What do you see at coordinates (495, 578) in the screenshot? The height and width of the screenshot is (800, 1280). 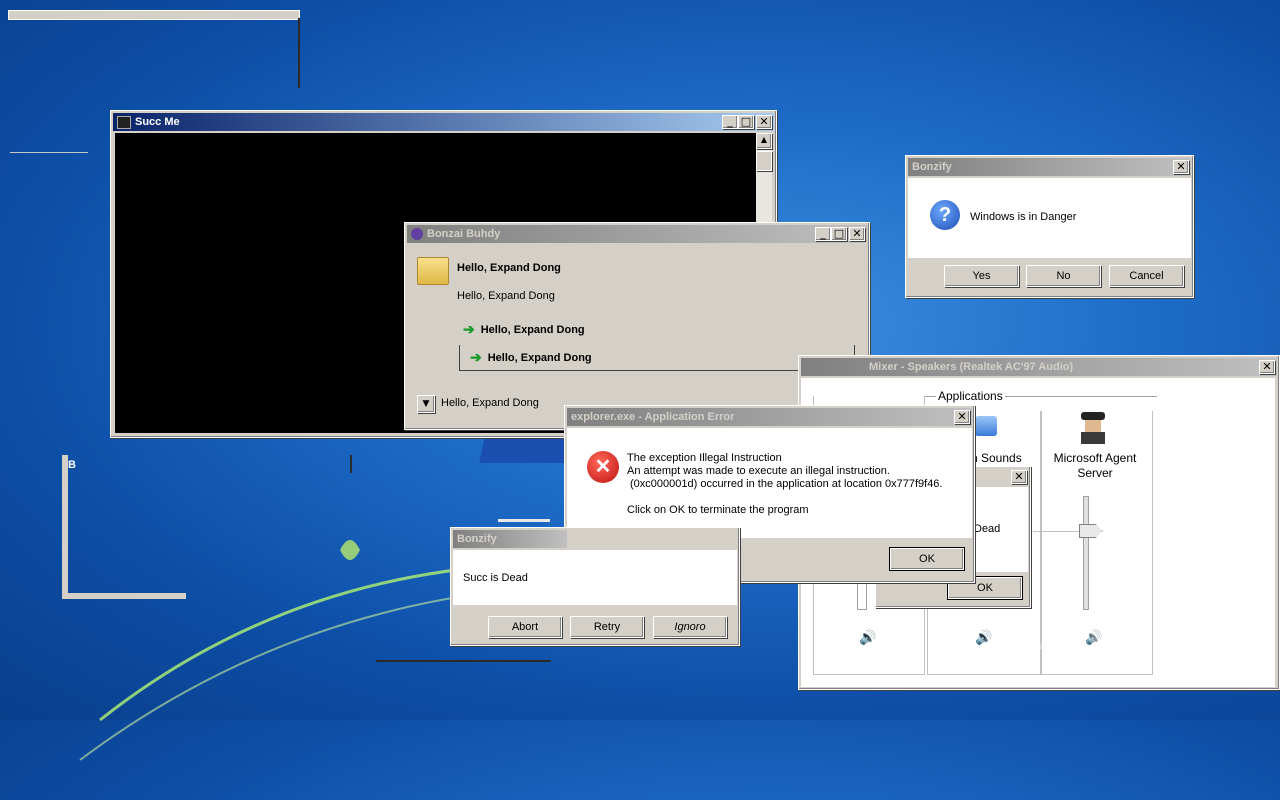 I see `succ-dead-message: Succ is Dead` at bounding box center [495, 578].